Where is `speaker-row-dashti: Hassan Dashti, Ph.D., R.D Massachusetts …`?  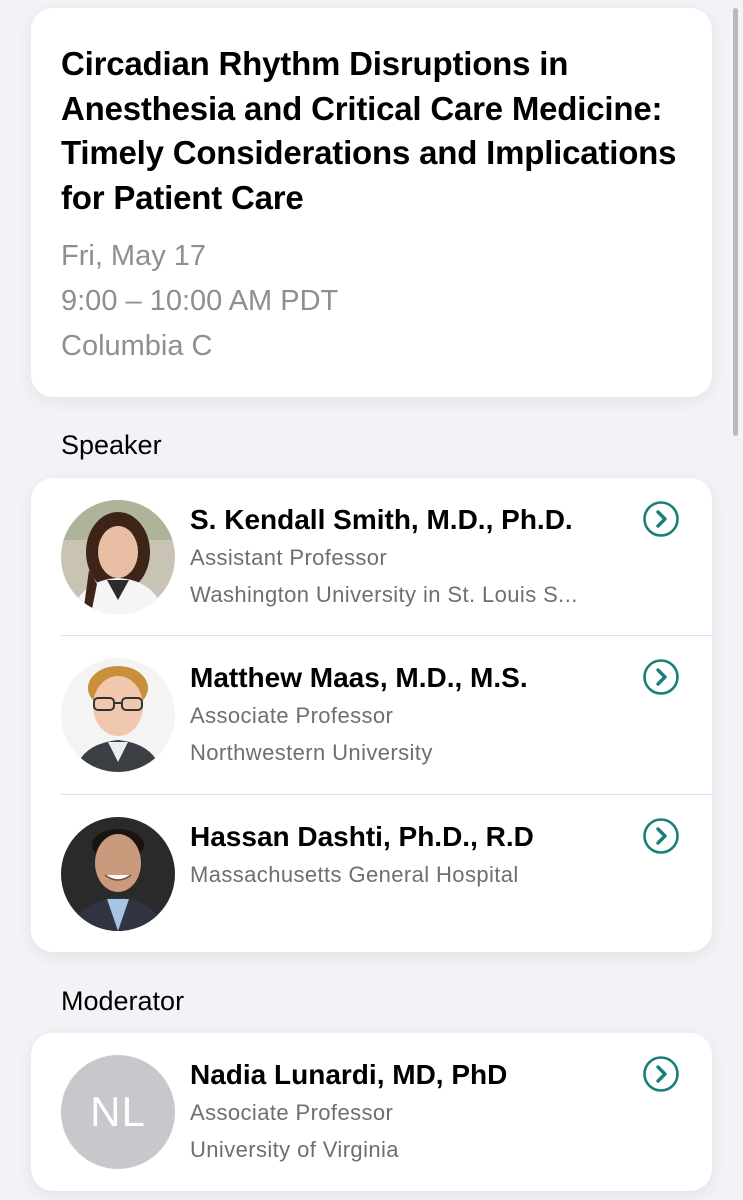
speaker-row-dashti: Hassan Dashti, Ph.D., R.D Massachusetts … is located at coordinates (371, 873).